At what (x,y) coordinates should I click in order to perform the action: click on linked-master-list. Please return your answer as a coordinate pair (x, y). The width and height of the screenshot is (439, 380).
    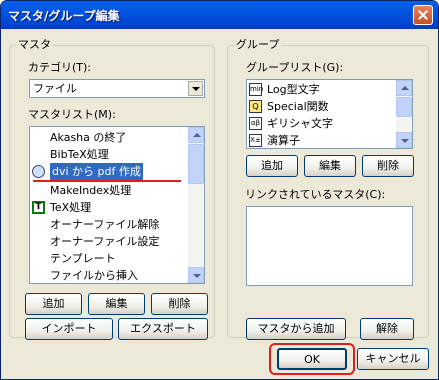
    Looking at the image, I should click on (329, 246).